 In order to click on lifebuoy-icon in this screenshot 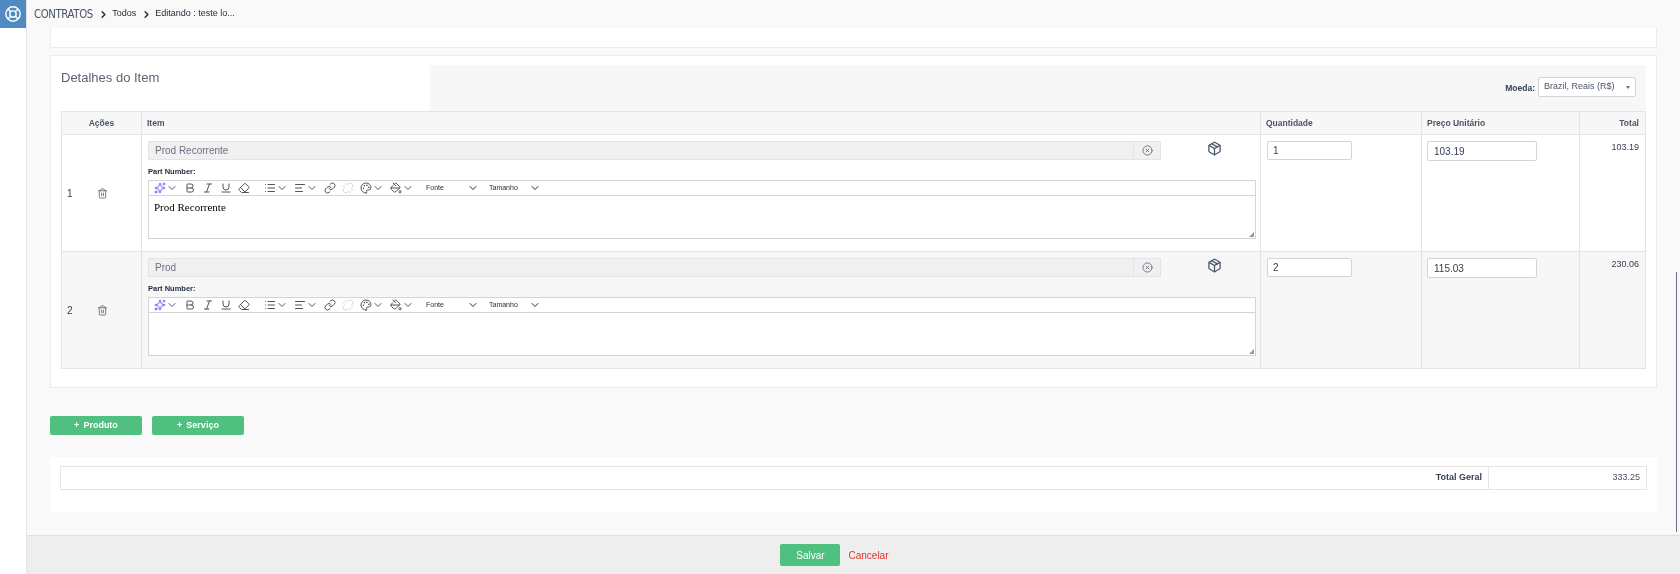, I will do `click(13, 14)`.